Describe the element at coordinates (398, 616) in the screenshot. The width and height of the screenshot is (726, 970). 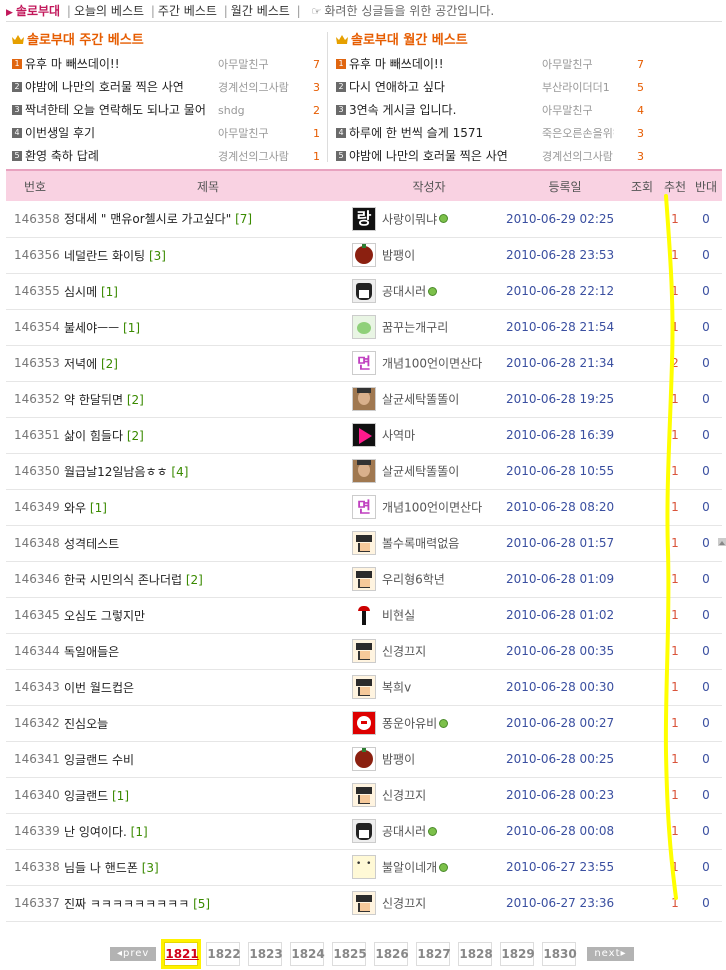
I see `author-name: 비현실` at that location.